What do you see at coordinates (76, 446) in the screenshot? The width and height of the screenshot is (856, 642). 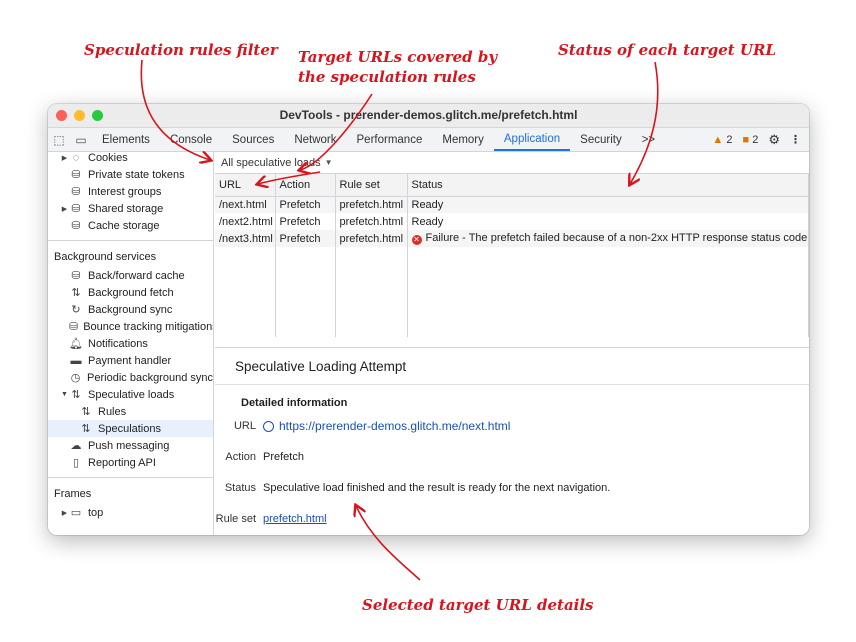 I see `cloud-icon: ☁` at bounding box center [76, 446].